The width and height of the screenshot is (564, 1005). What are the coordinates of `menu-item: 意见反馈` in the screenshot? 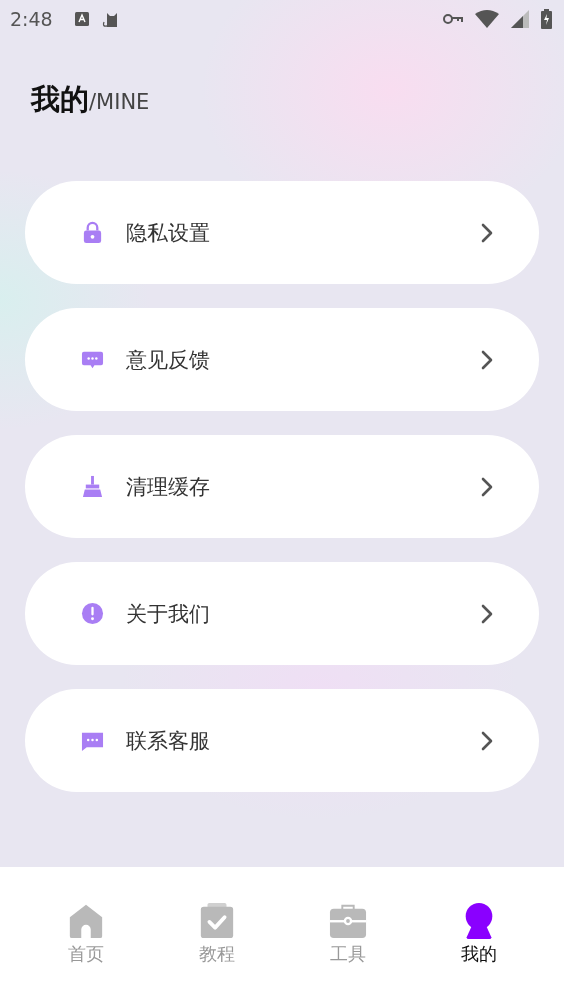 It's located at (282, 359).